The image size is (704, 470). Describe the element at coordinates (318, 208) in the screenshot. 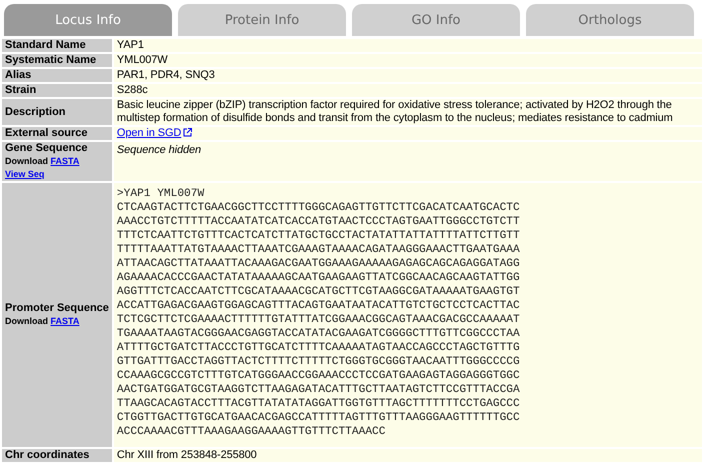

I see `sequence-line: CTCAAGTACTTCTGAACGGCTTCCTTTTGGGCAGAGTTGTTCTTCGACATCAATGCACTC` at that location.